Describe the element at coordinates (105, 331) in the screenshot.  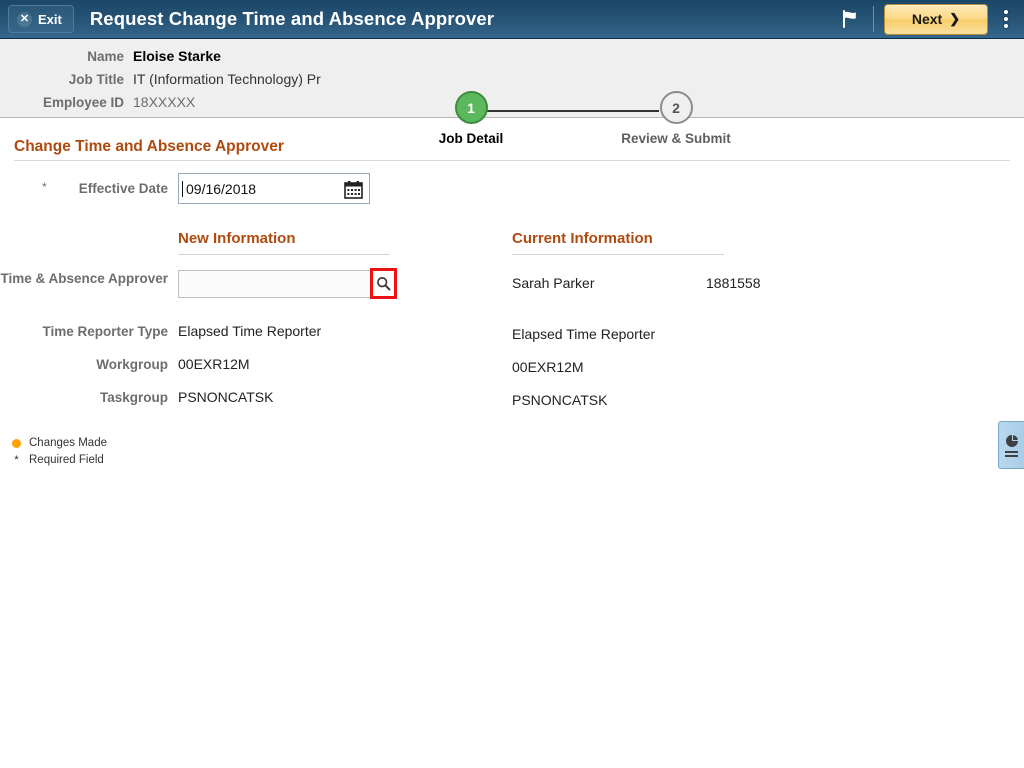
I see `time-reporter-type-label: Time Reporter Type` at that location.